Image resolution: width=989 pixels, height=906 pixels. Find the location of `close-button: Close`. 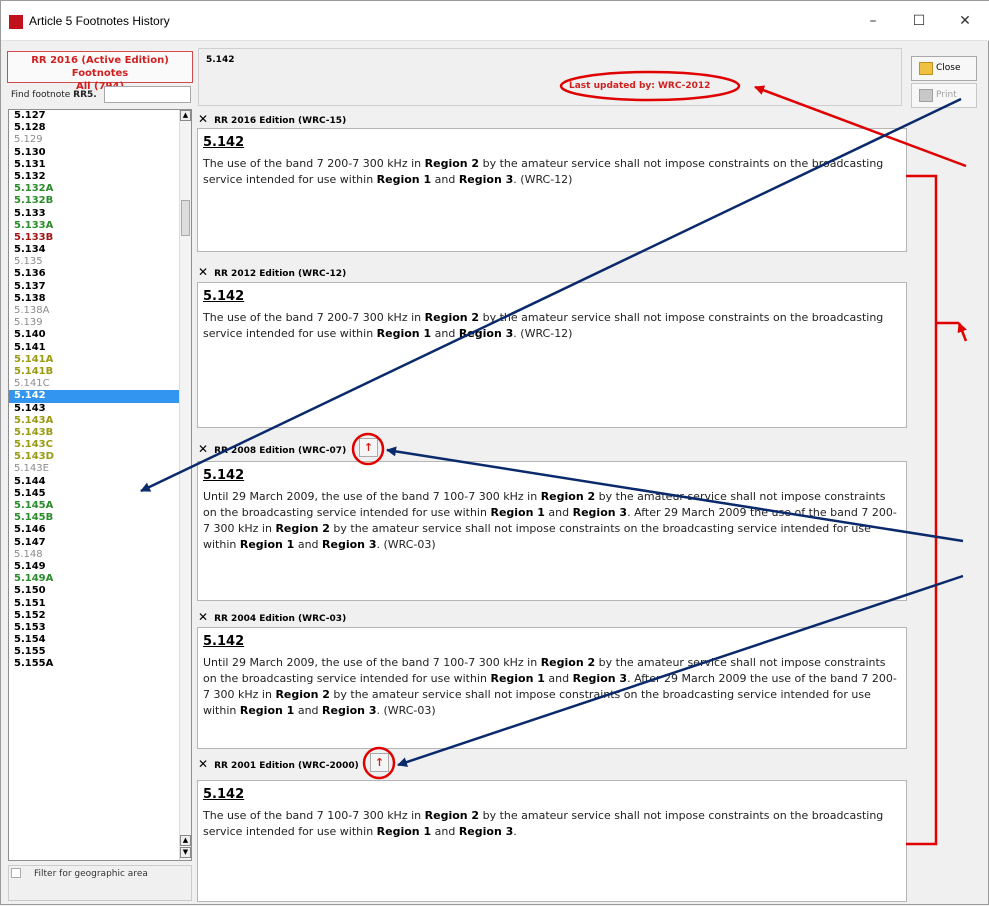

close-button: Close is located at coordinates (944, 68).